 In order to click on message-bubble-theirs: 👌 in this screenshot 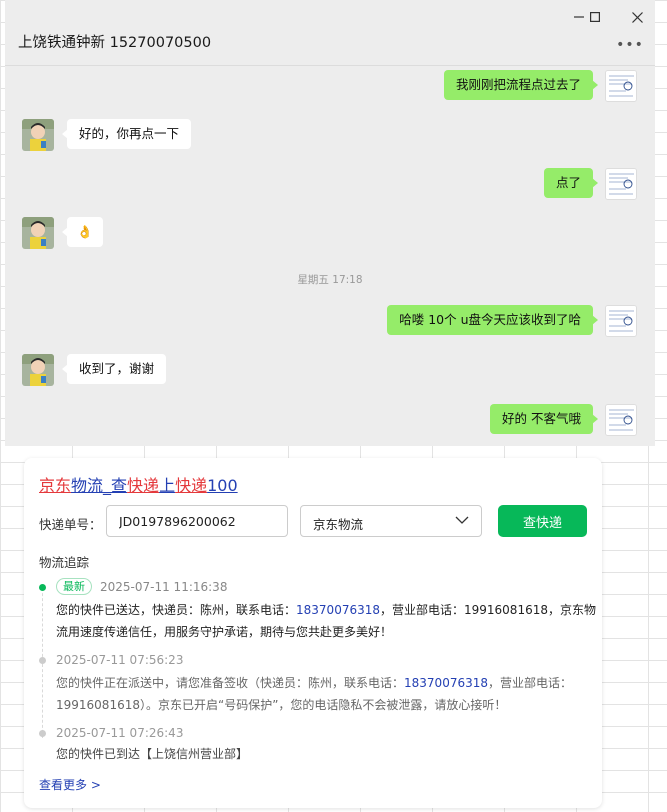, I will do `click(82, 232)`.